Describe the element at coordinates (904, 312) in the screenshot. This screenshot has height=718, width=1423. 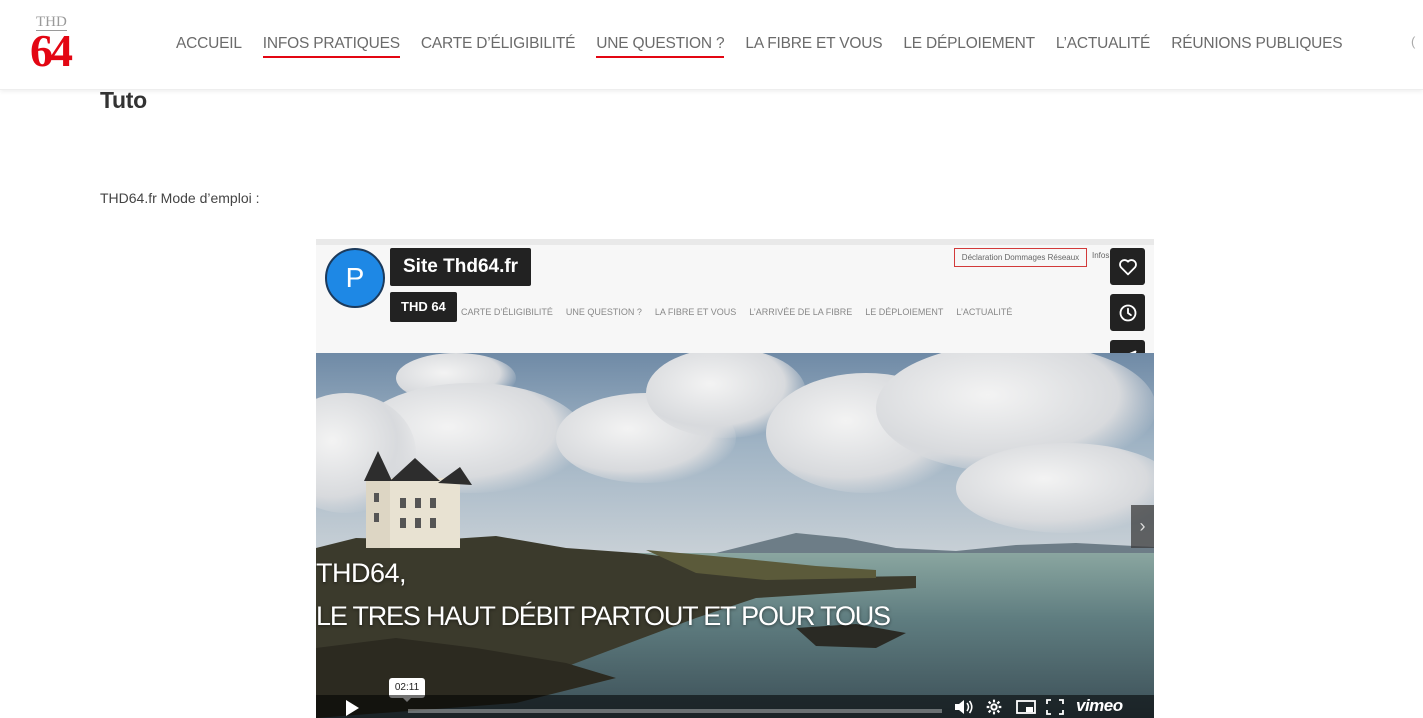
I see `embedded-nav-item: LE DÉPLOIEMENT` at that location.